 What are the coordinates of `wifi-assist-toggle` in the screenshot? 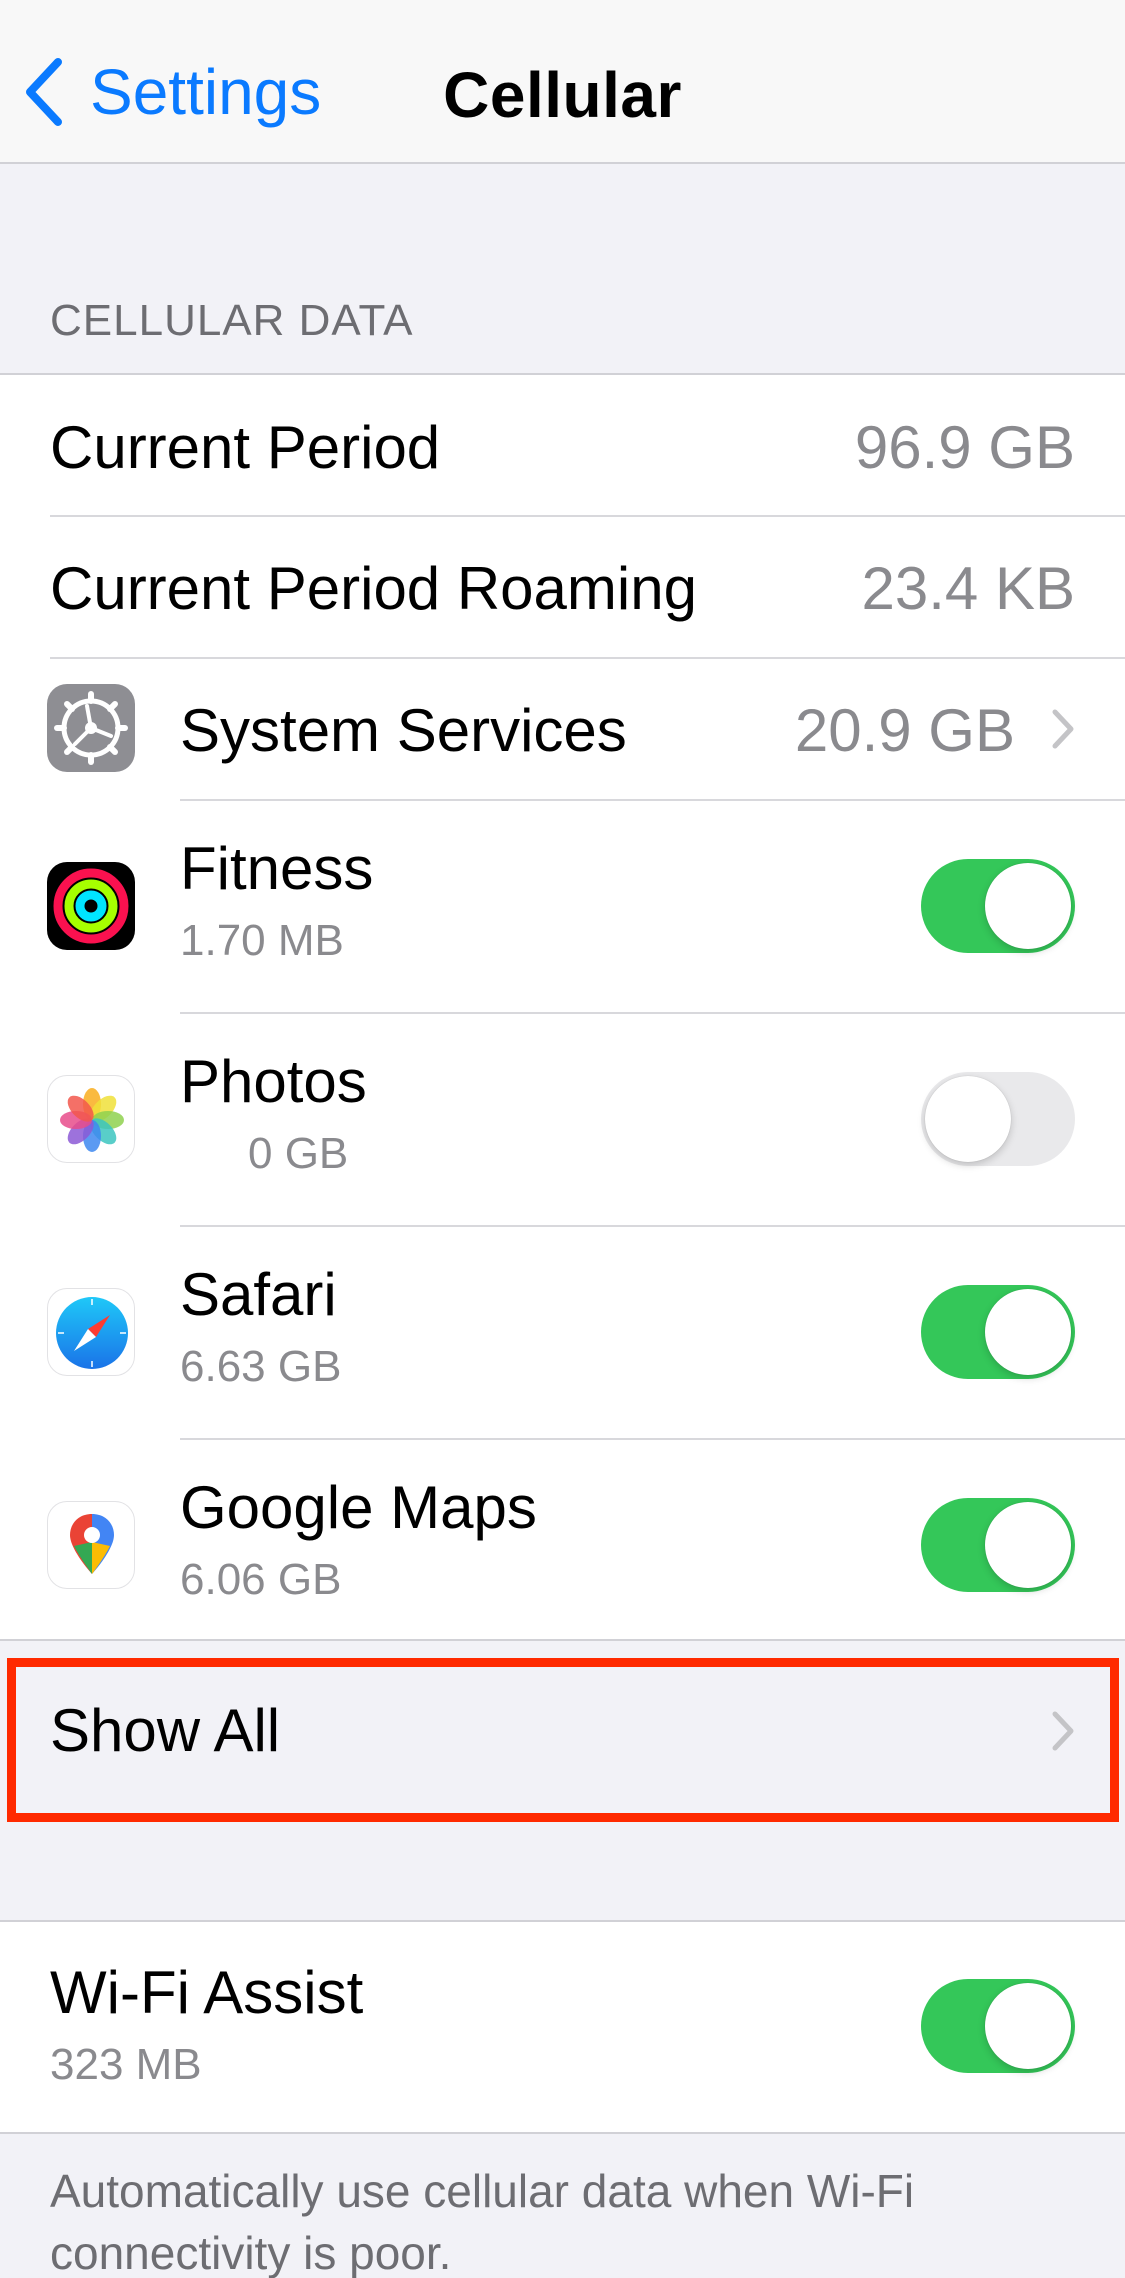 It's located at (998, 2026).